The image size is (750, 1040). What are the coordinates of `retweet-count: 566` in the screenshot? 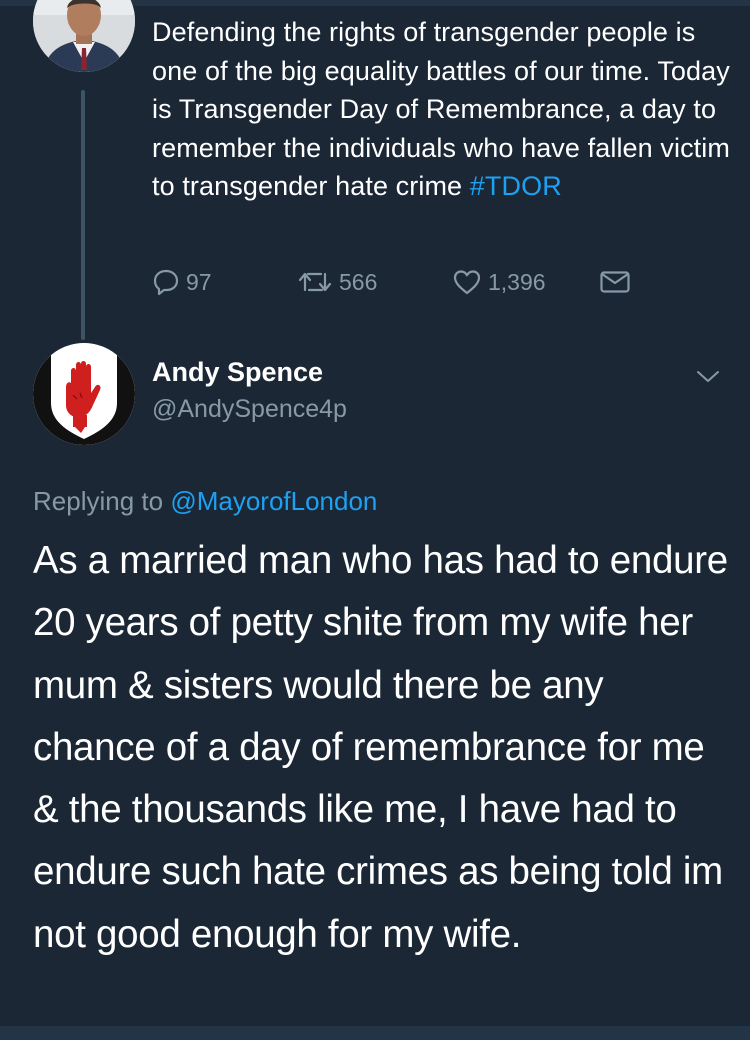 It's located at (358, 281).